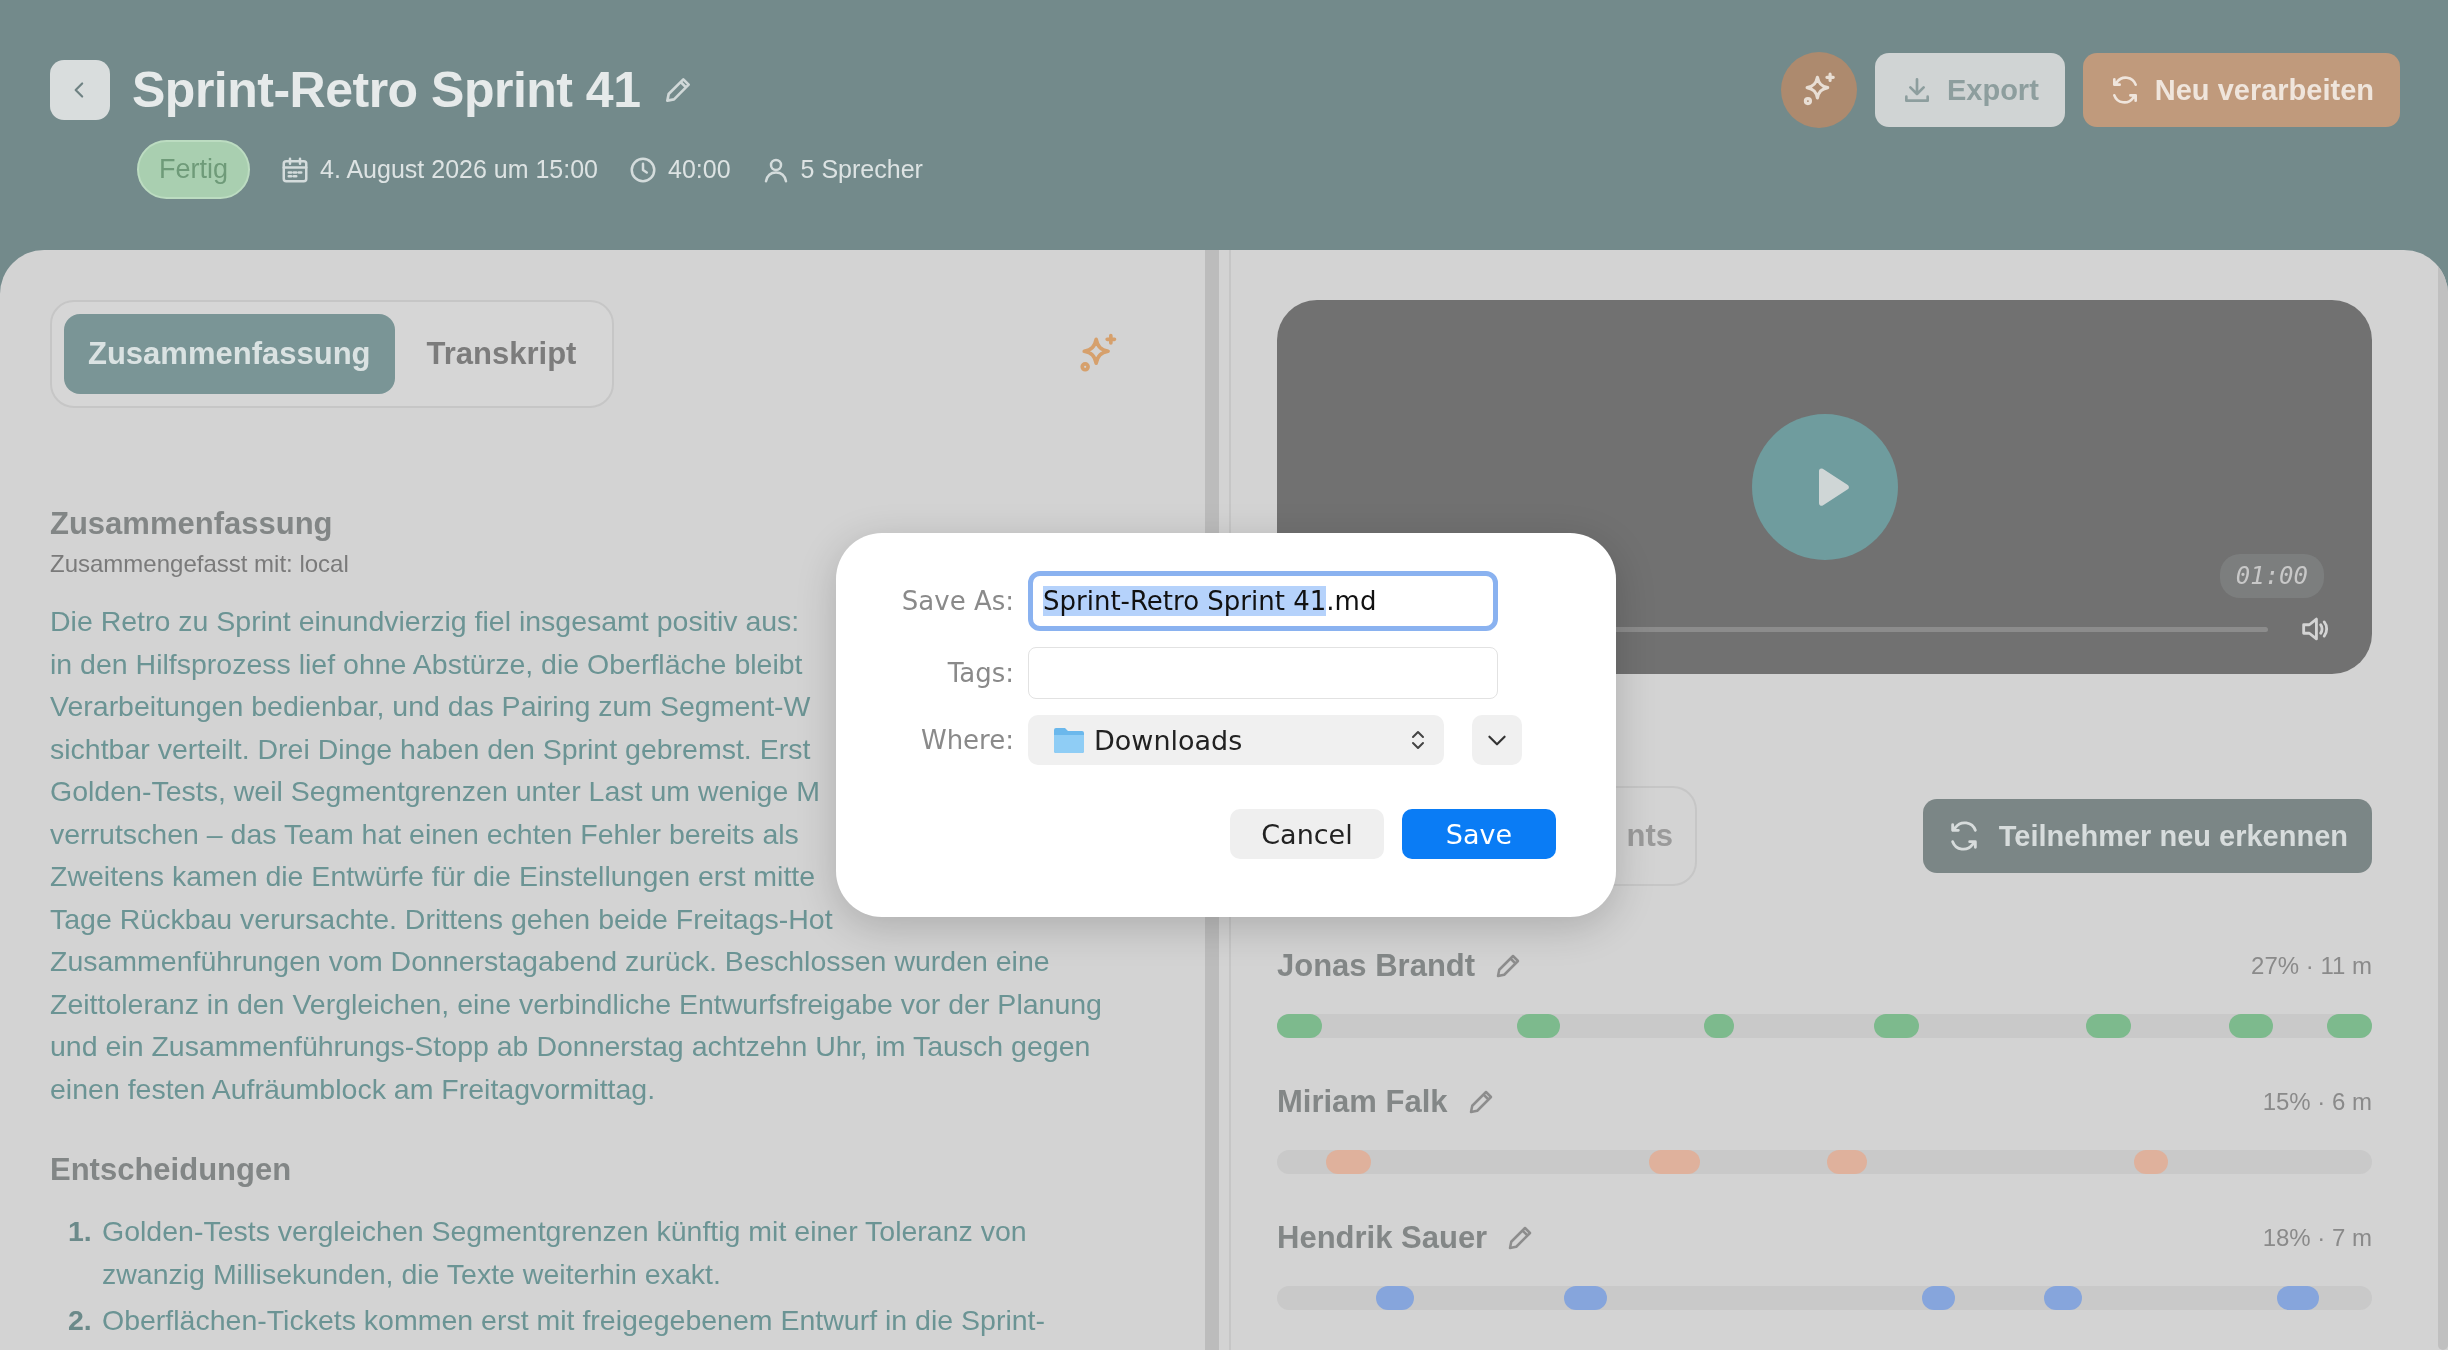 This screenshot has width=2448, height=1350. Describe the element at coordinates (435, 791) in the screenshot. I see `summary-text-line: Golden-Tests, weil Segmentgrenzen unter Last um wenige M` at that location.